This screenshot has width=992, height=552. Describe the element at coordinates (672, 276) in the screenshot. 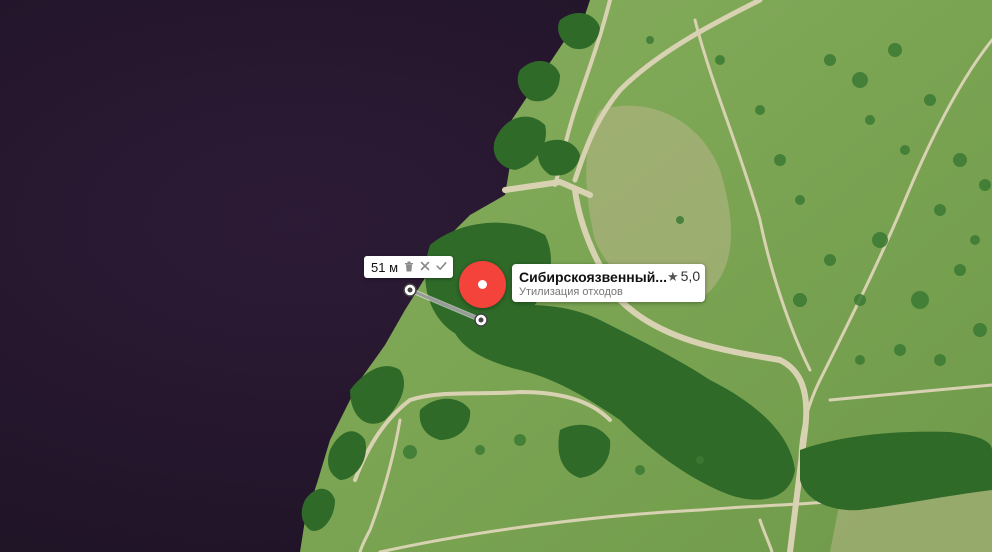

I see `star-icon: ★` at that location.